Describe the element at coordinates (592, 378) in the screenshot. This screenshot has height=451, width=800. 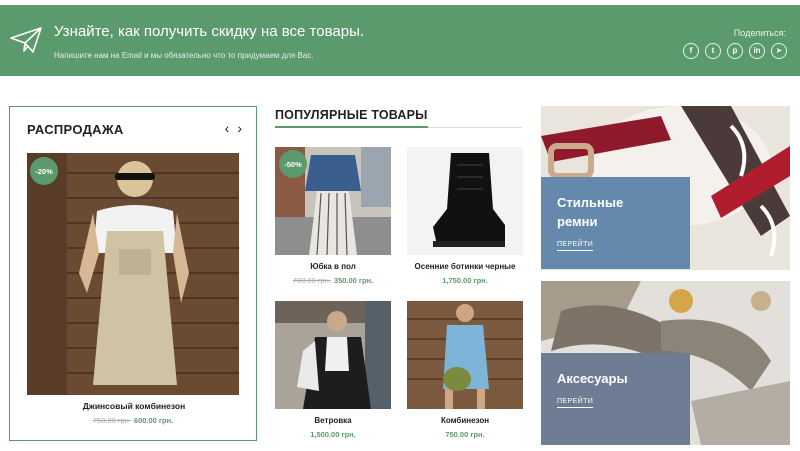
I see `promo-title: Аксесуары` at that location.